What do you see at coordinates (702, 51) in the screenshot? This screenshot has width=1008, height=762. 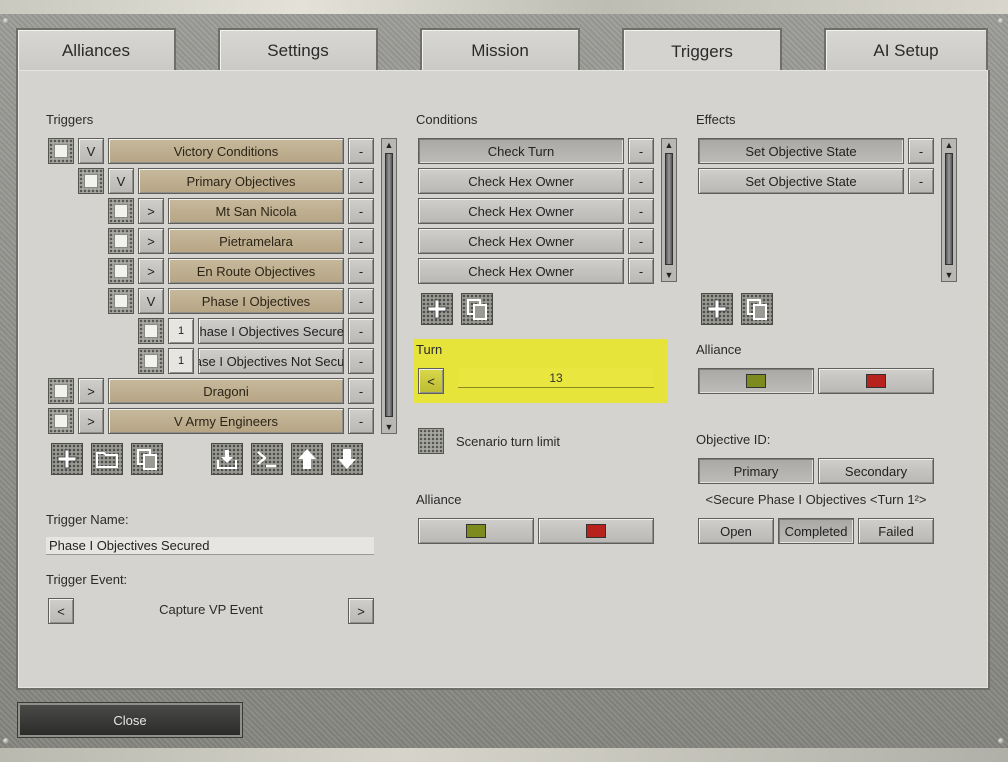 I see `tab-triggers: Triggers` at bounding box center [702, 51].